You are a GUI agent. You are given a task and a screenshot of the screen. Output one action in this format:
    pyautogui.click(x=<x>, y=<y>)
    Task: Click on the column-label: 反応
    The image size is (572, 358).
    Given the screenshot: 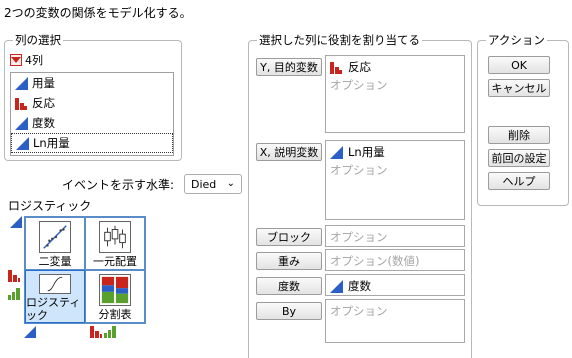 What is the action you would take?
    pyautogui.click(x=43, y=103)
    